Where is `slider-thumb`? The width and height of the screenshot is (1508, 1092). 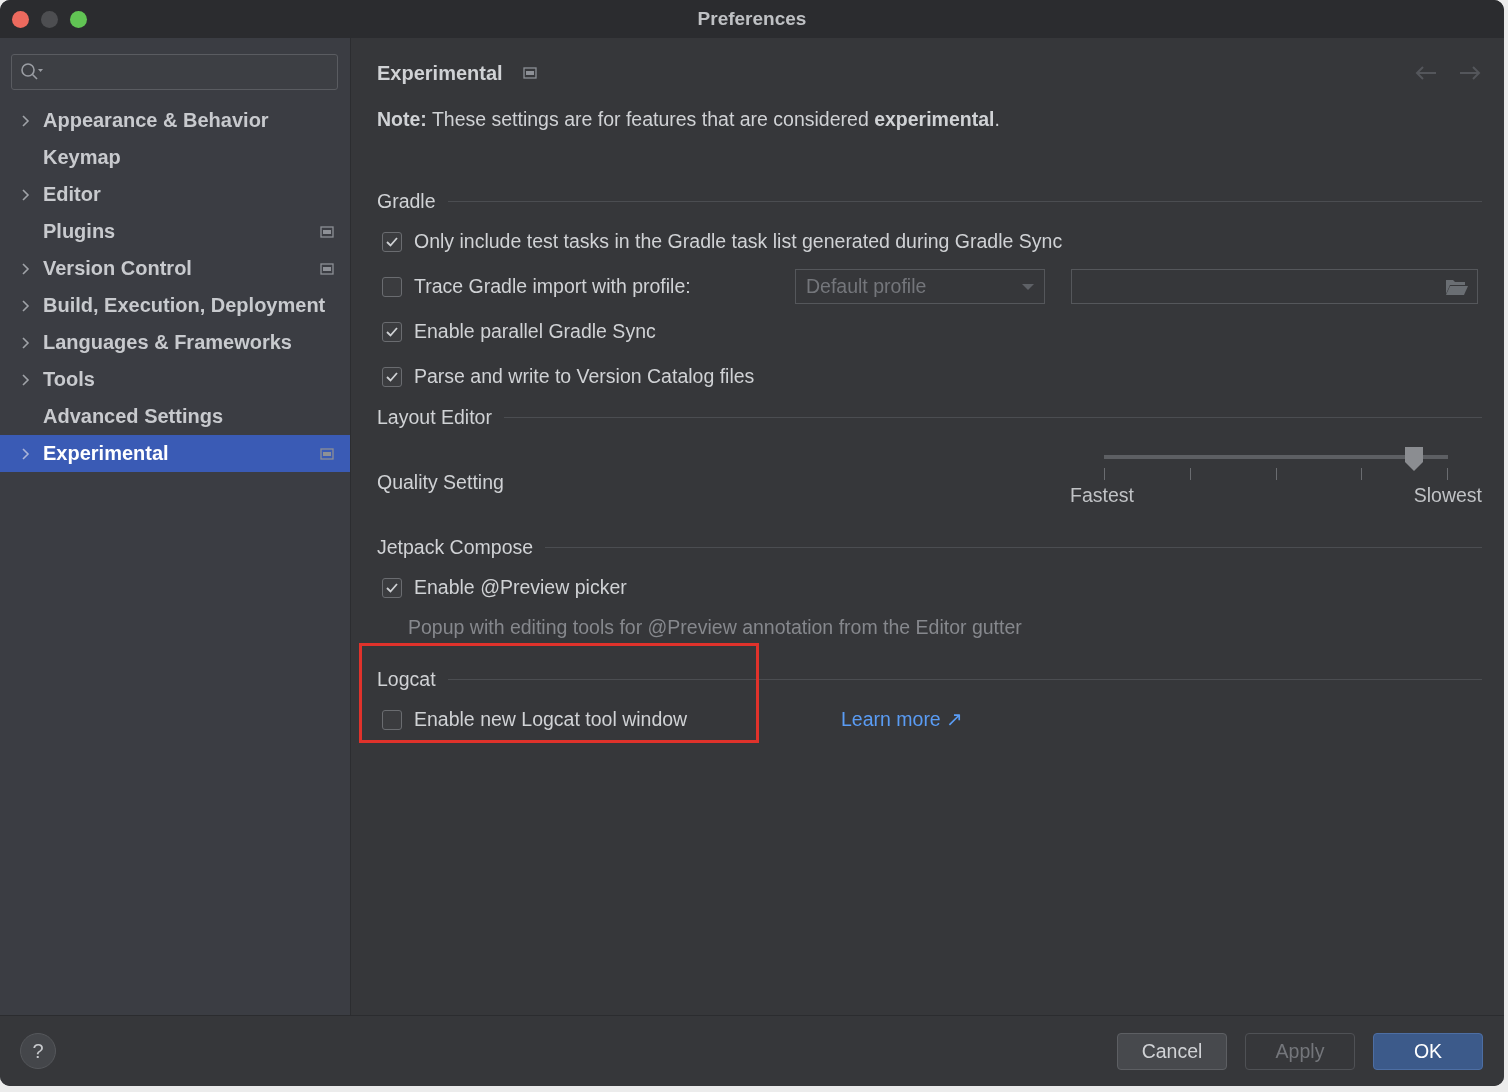
slider-thumb is located at coordinates (1413, 459).